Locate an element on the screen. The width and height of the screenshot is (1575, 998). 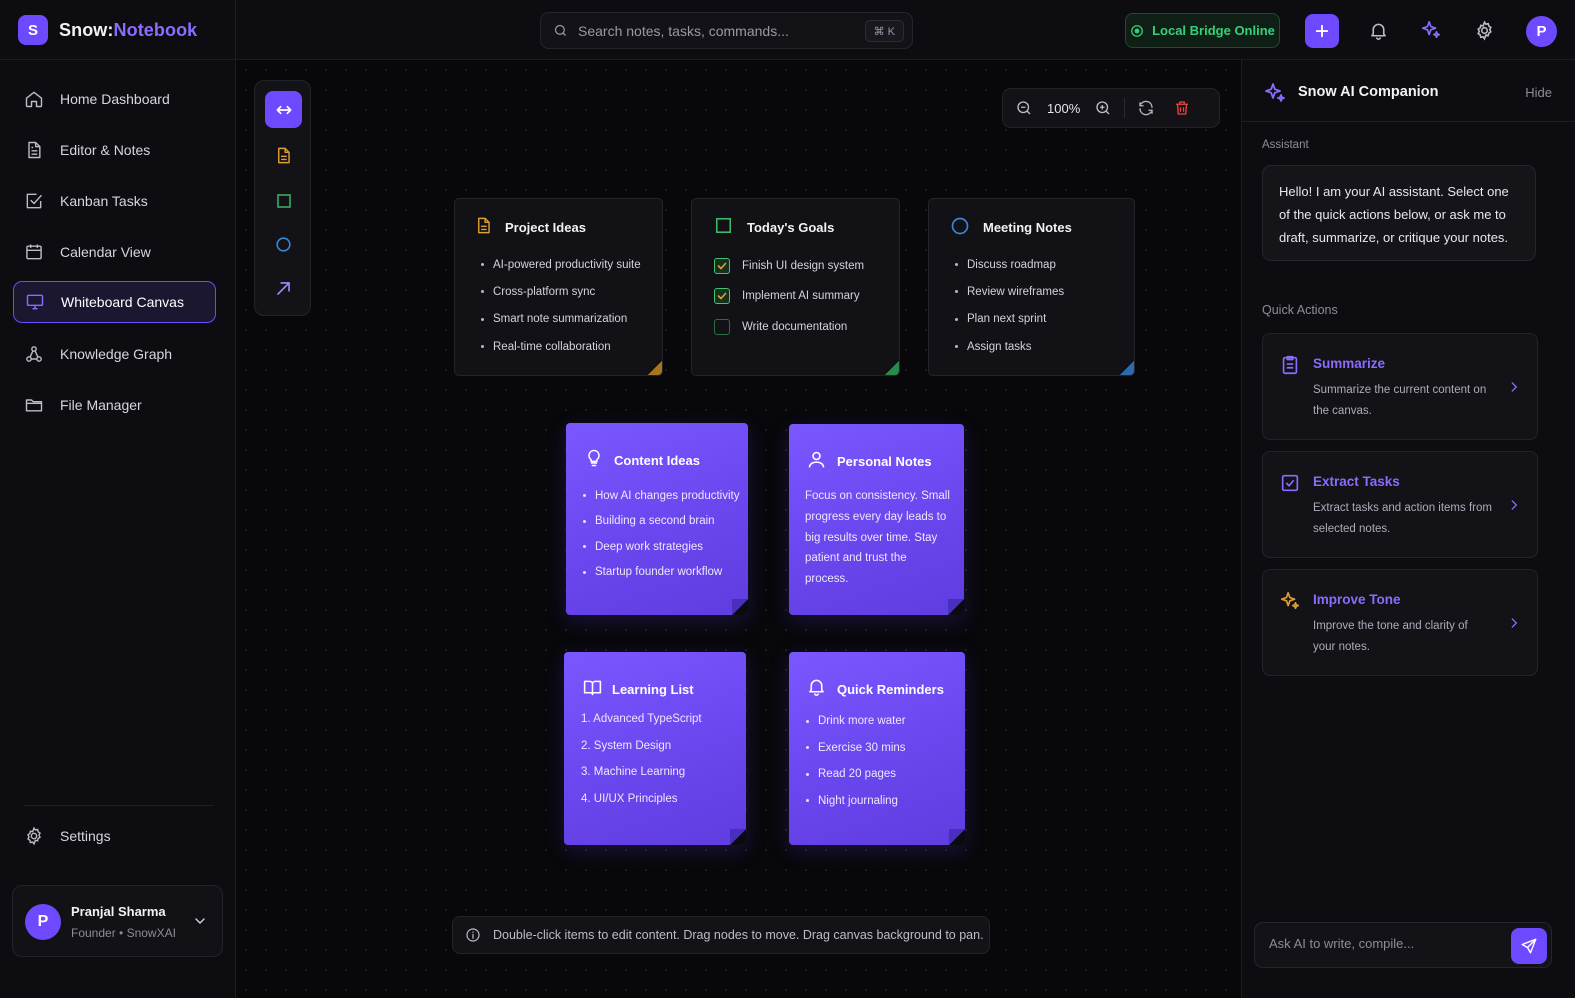
card-title: Quick Reminders is located at coordinates (890, 689).